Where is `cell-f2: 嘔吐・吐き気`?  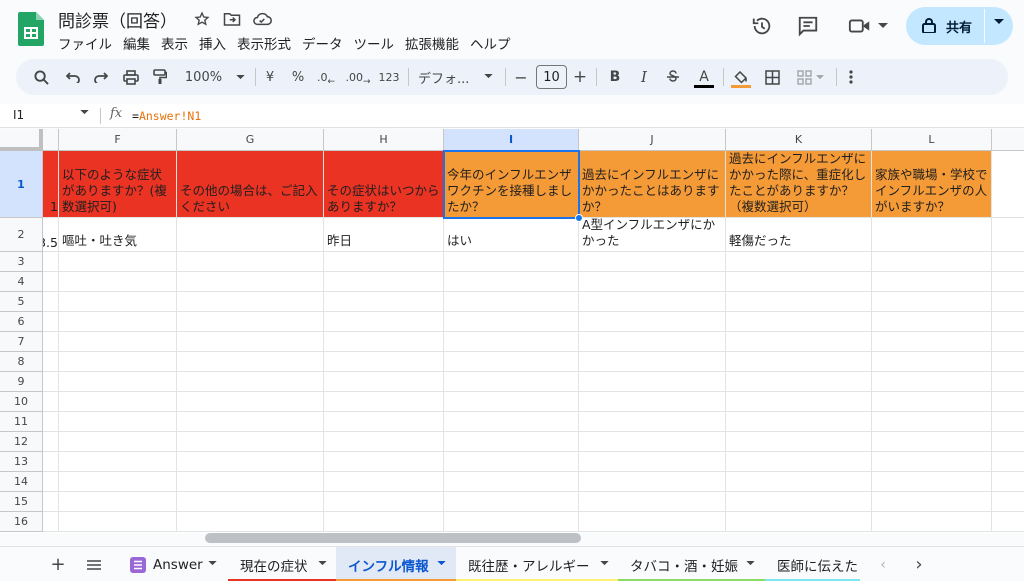 cell-f2: 嘔吐・吐き気 is located at coordinates (118, 235).